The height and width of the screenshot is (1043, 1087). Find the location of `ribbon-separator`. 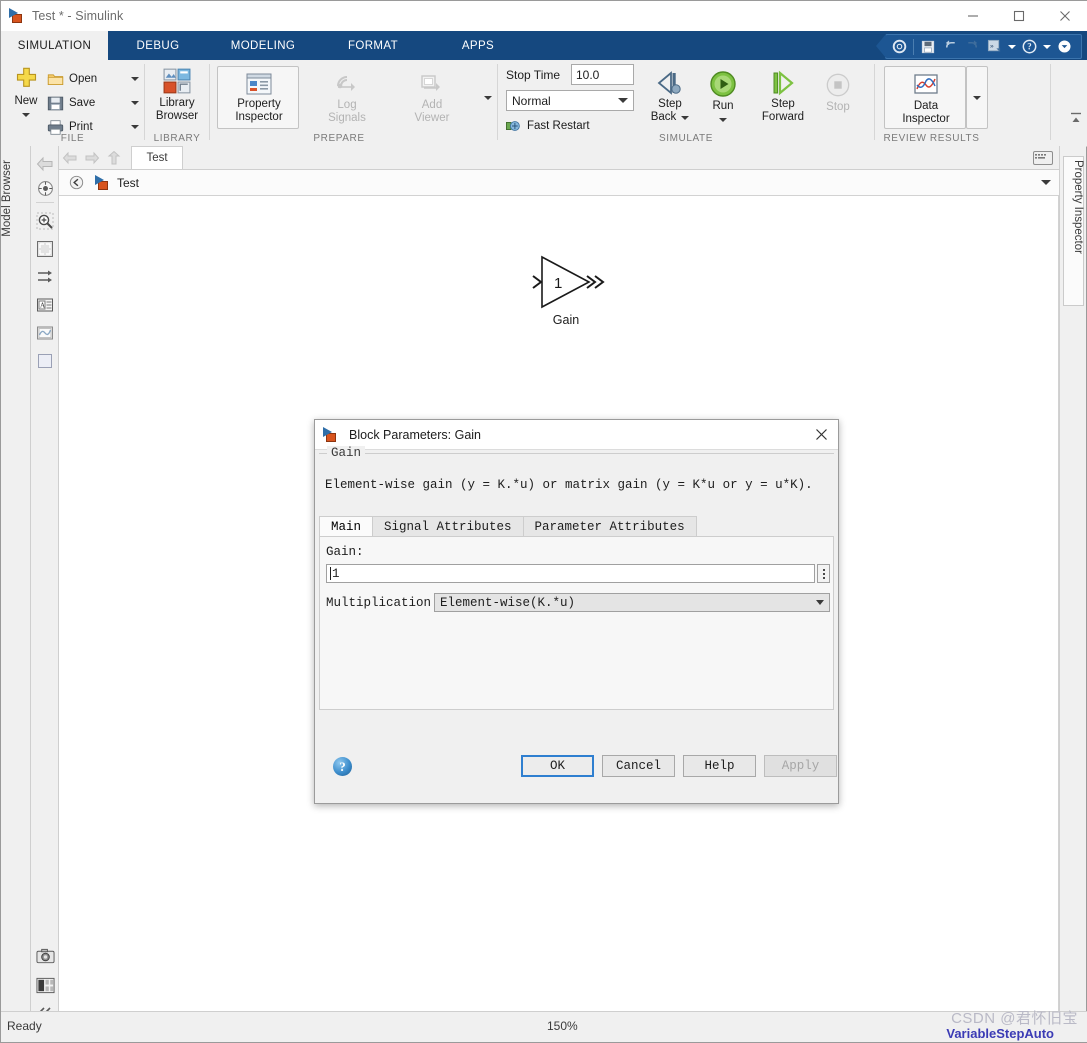

ribbon-separator is located at coordinates (1050, 102).